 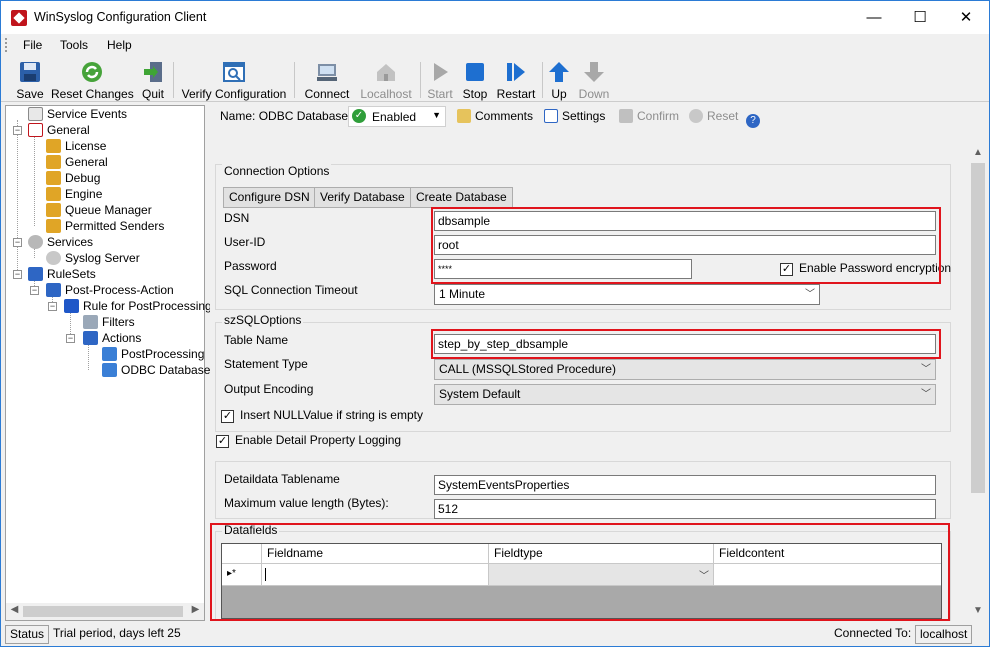 What do you see at coordinates (99, 210) in the screenshot?
I see `tree-item-queue-manager: Queue Manager` at bounding box center [99, 210].